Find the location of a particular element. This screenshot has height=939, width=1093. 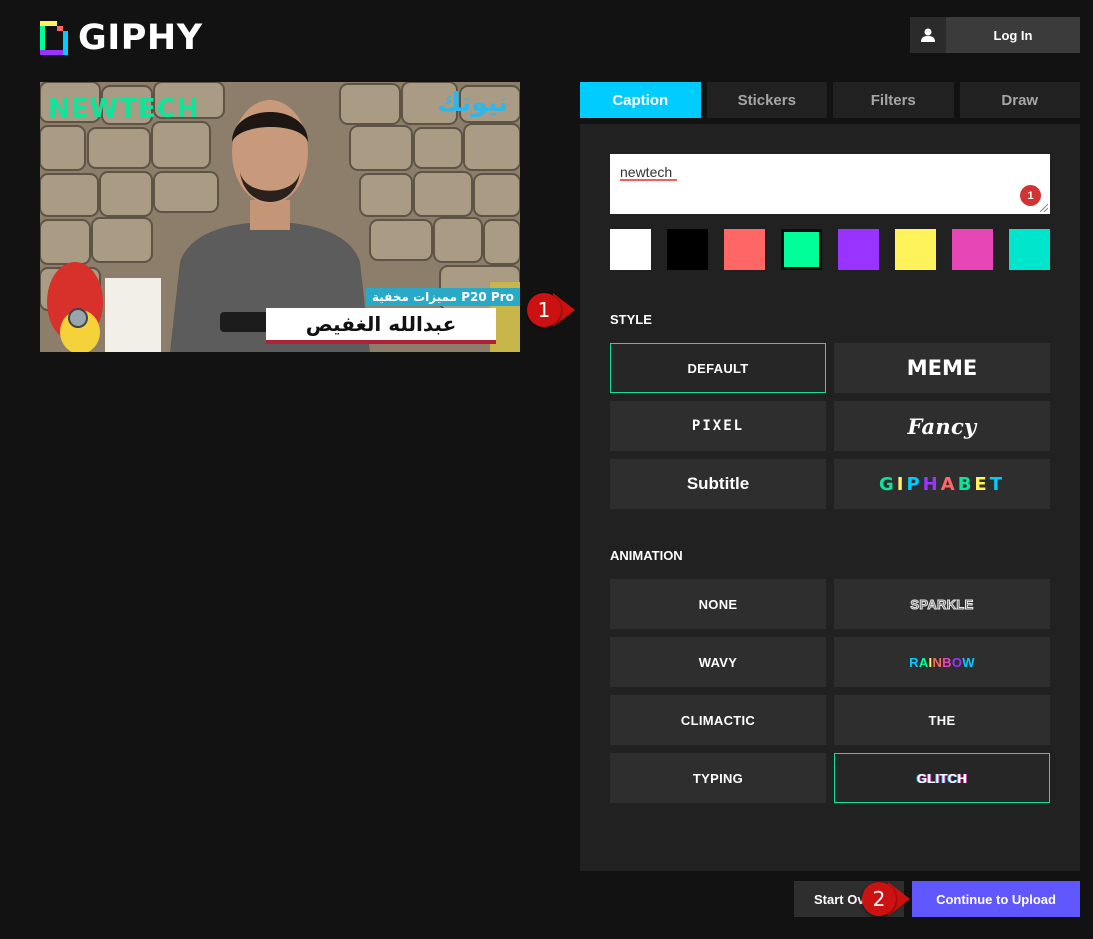

continue-to-upload-button: Continue to Upload is located at coordinates (996, 899).